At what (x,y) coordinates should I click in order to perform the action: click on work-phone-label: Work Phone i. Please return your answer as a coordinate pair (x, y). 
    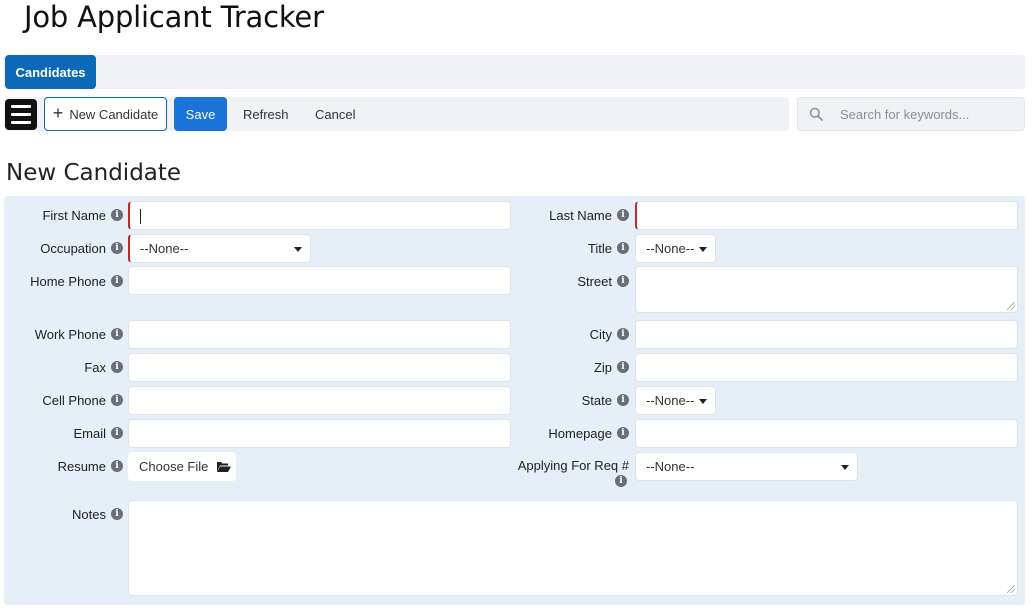
    Looking at the image, I should click on (63, 334).